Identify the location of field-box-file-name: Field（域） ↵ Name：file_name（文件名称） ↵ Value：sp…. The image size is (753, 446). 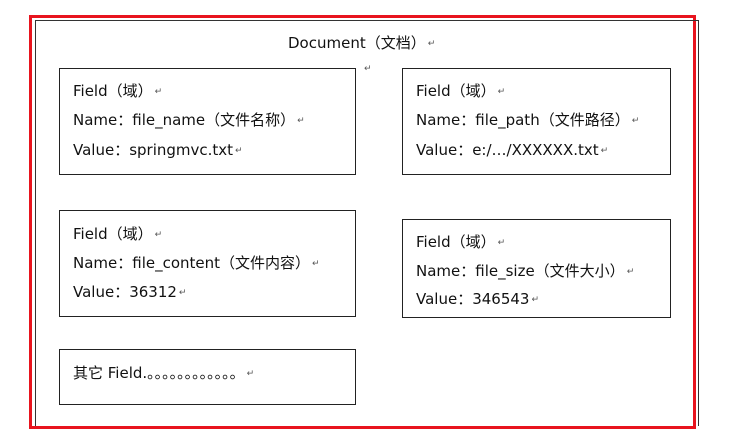
(207, 121).